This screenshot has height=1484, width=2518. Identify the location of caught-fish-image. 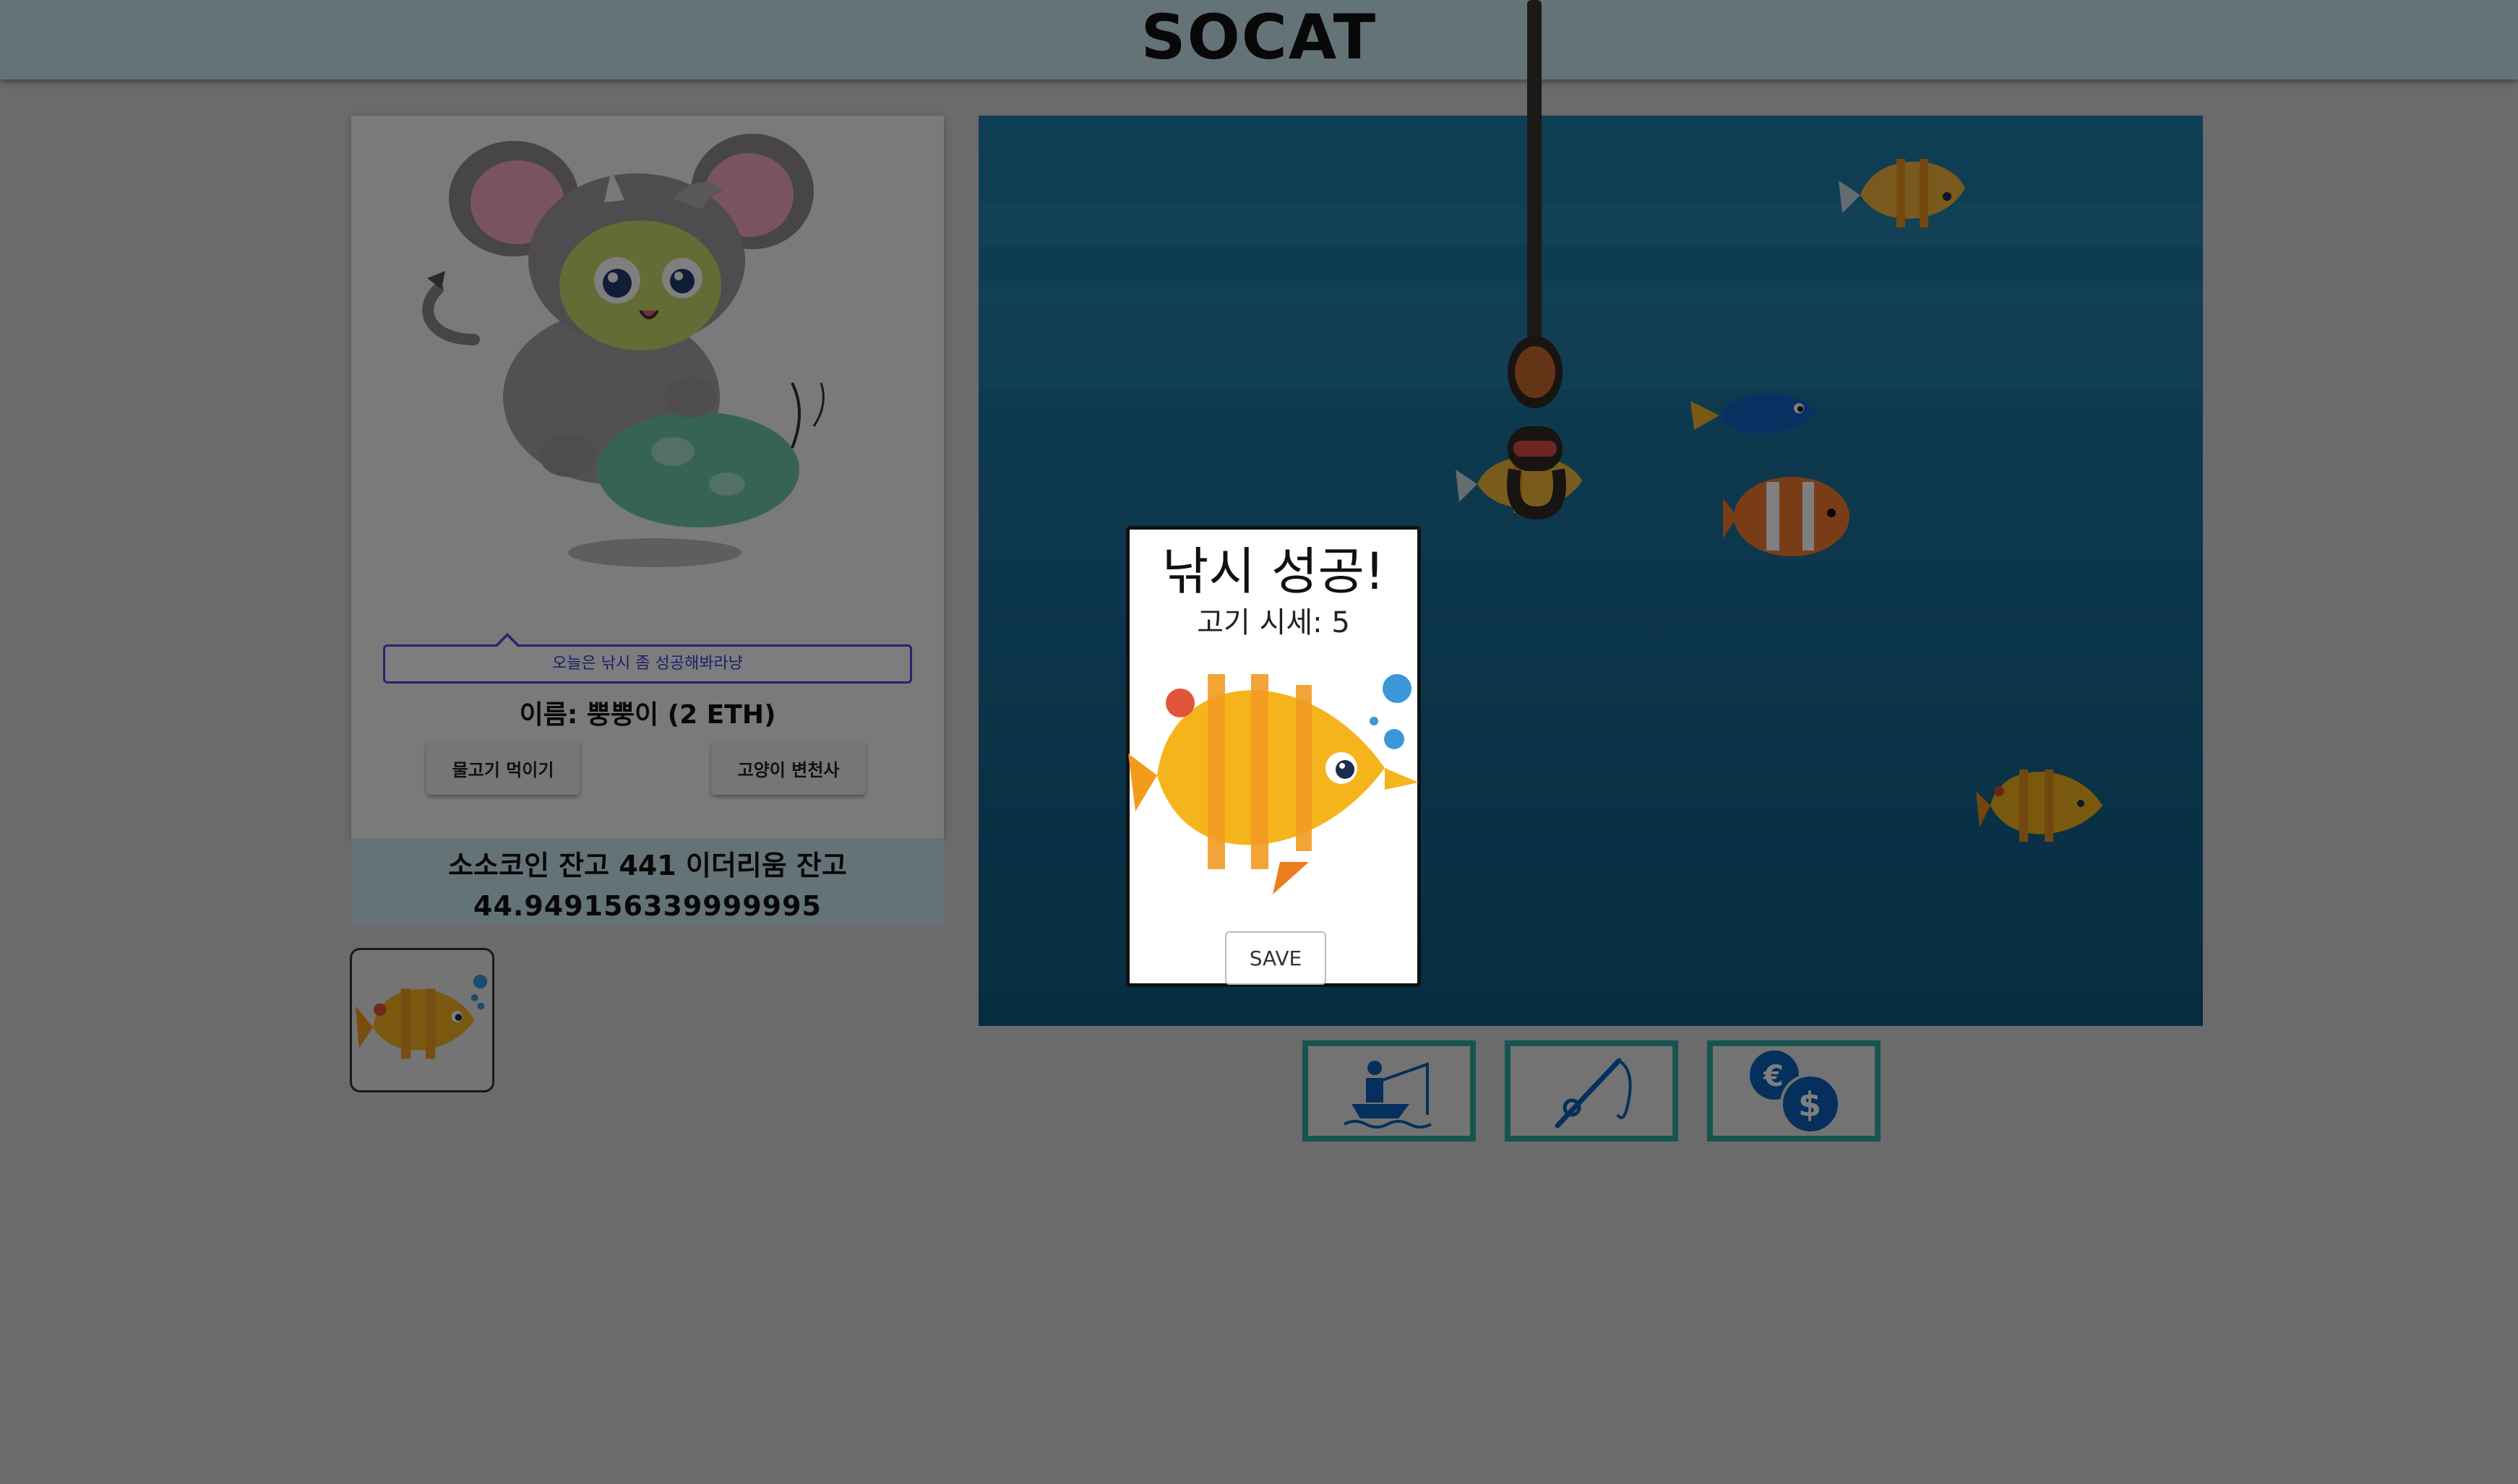
(1273, 784).